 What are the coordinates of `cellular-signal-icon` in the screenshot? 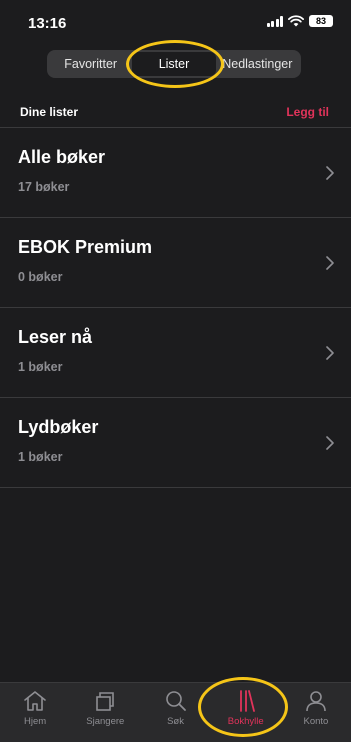 It's located at (274, 21).